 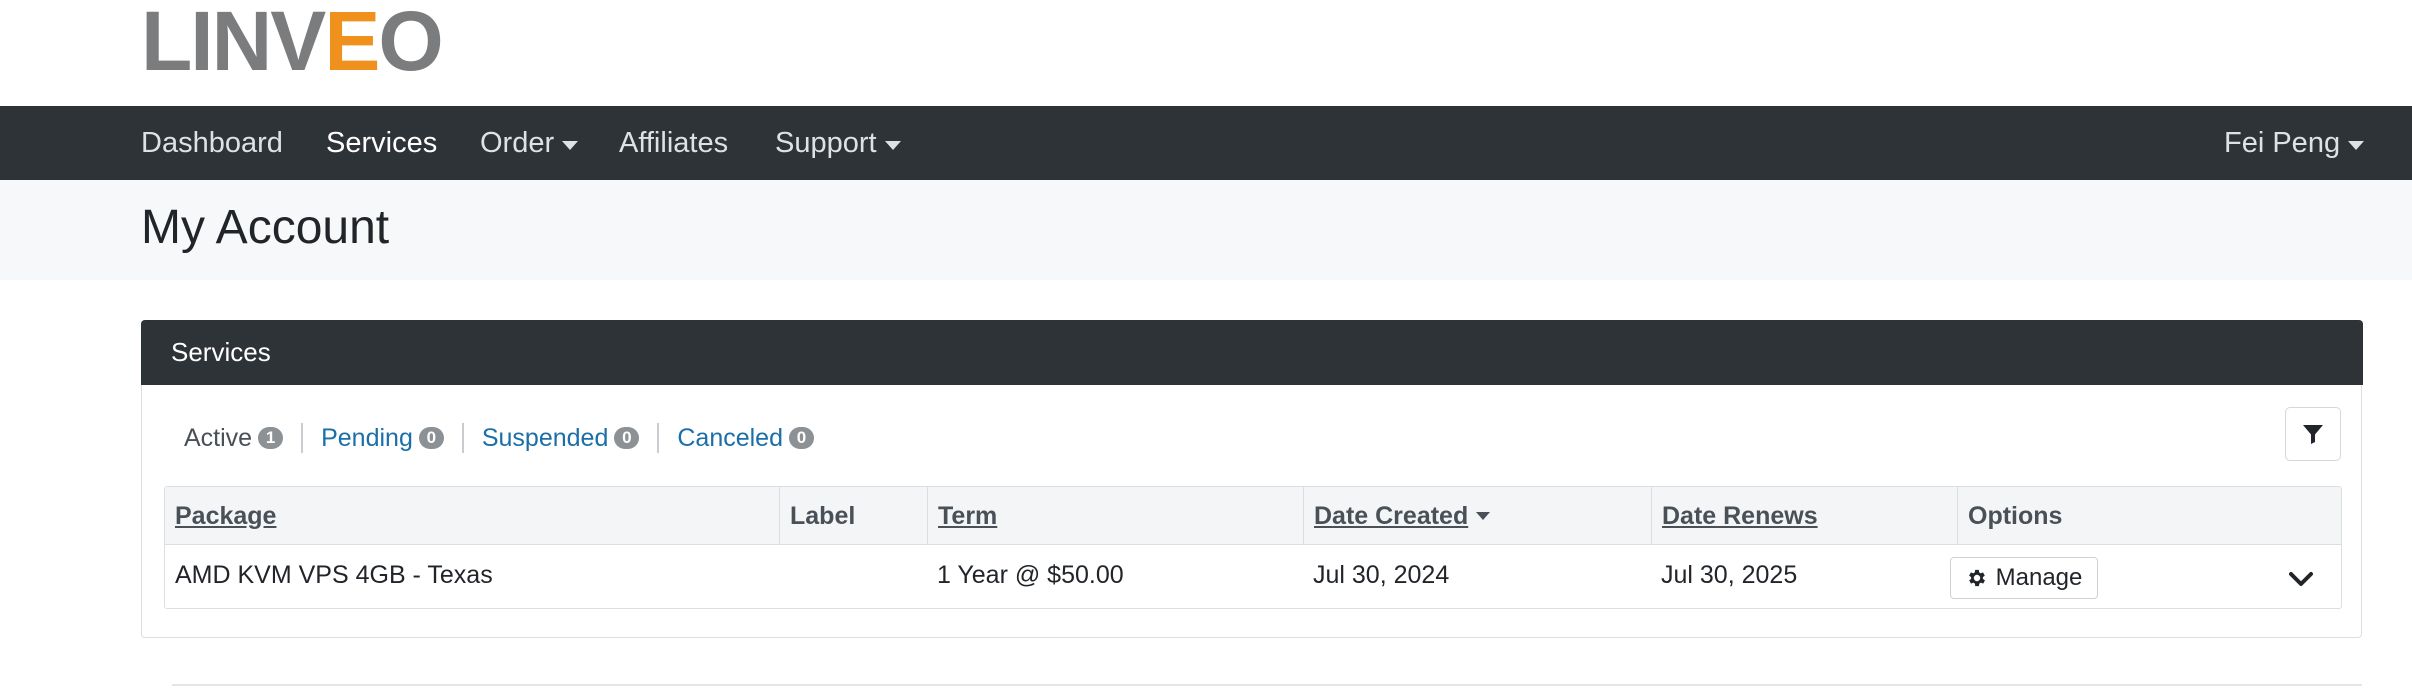 I want to click on chevron-down-icon, so click(x=2301, y=579).